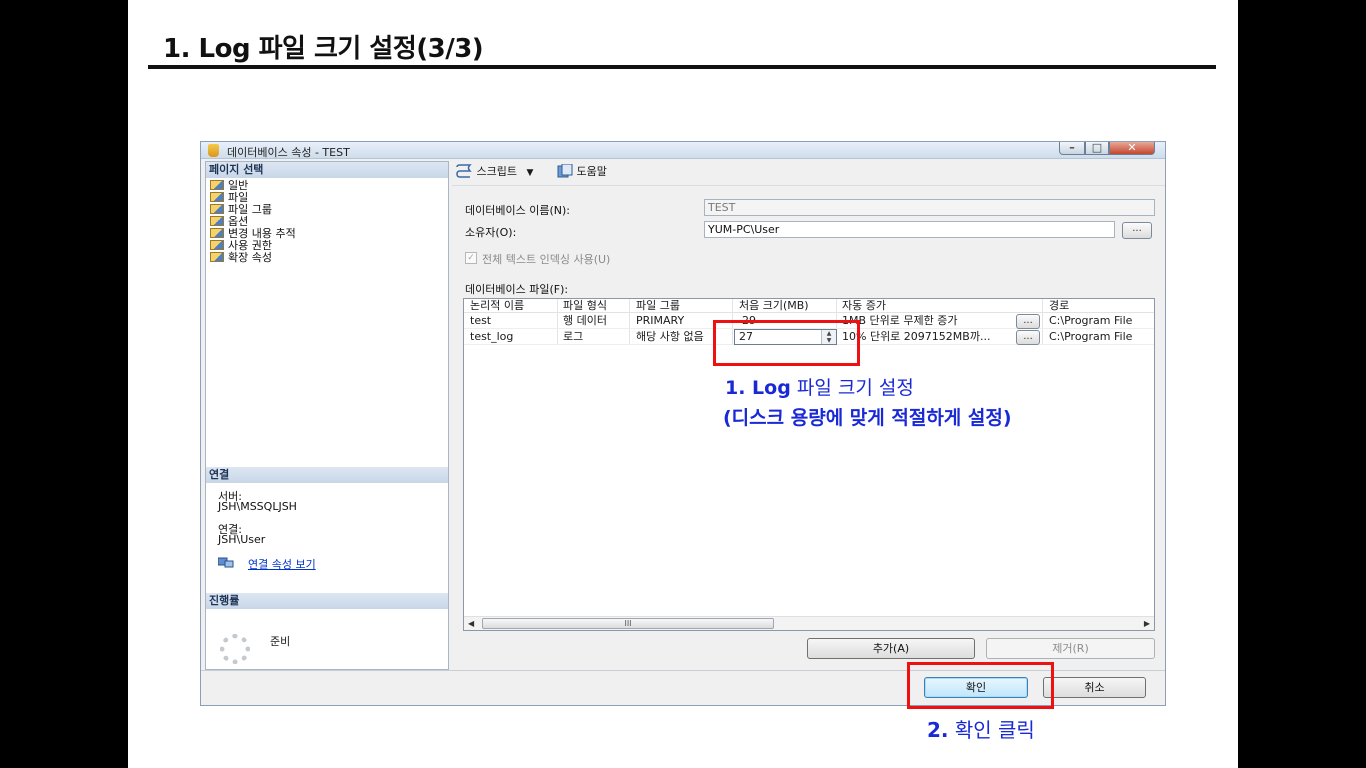 Image resolution: width=1366 pixels, height=768 pixels. I want to click on add-button: 추가(A), so click(891, 648).